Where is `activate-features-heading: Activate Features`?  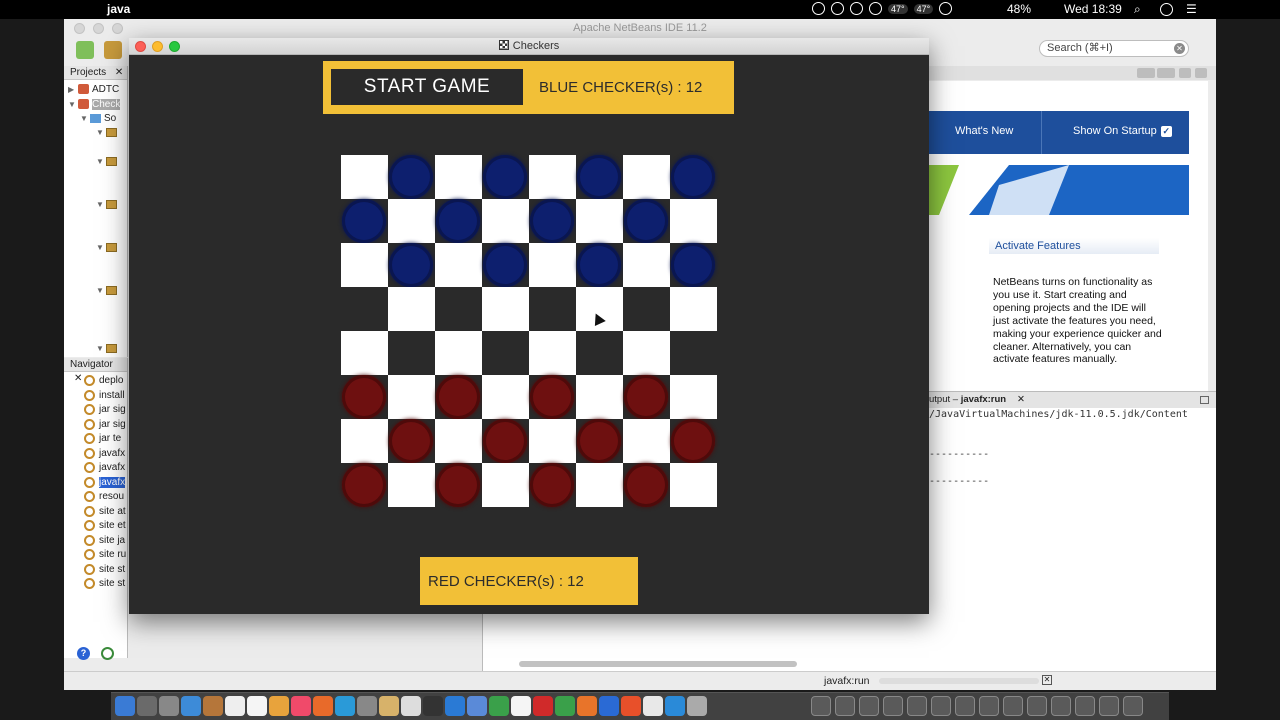 activate-features-heading: Activate Features is located at coordinates (1074, 246).